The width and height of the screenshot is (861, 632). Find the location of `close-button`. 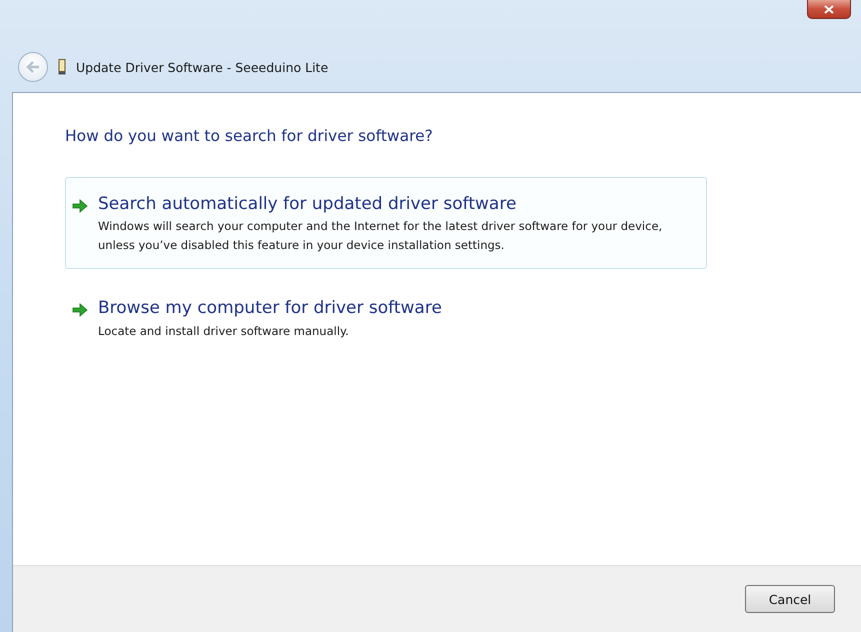

close-button is located at coordinates (829, 9).